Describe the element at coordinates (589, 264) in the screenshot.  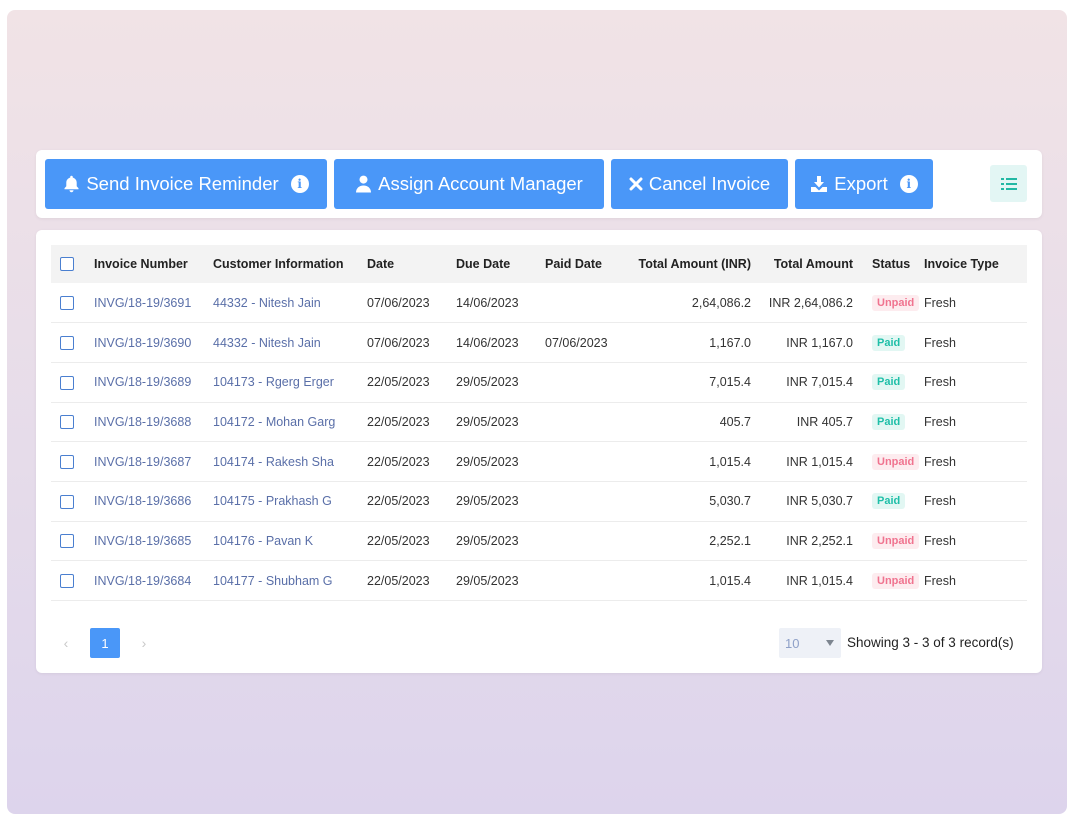
I see `header-paid-date: Paid Date` at that location.